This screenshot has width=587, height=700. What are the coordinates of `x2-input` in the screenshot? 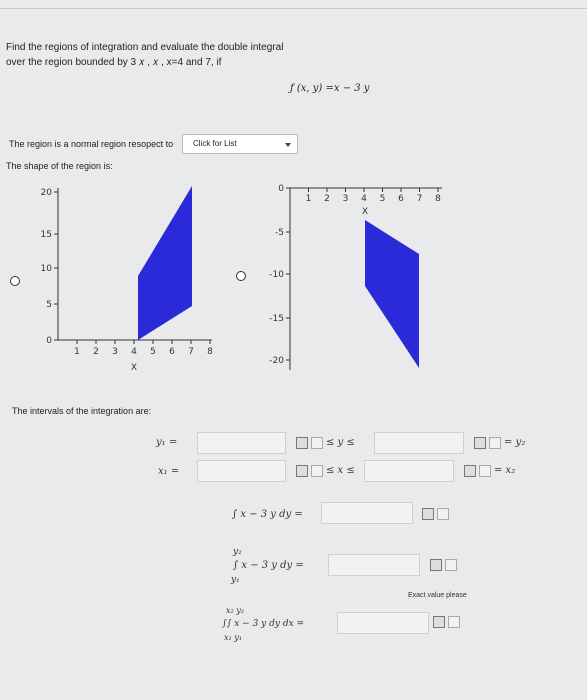 It's located at (409, 471).